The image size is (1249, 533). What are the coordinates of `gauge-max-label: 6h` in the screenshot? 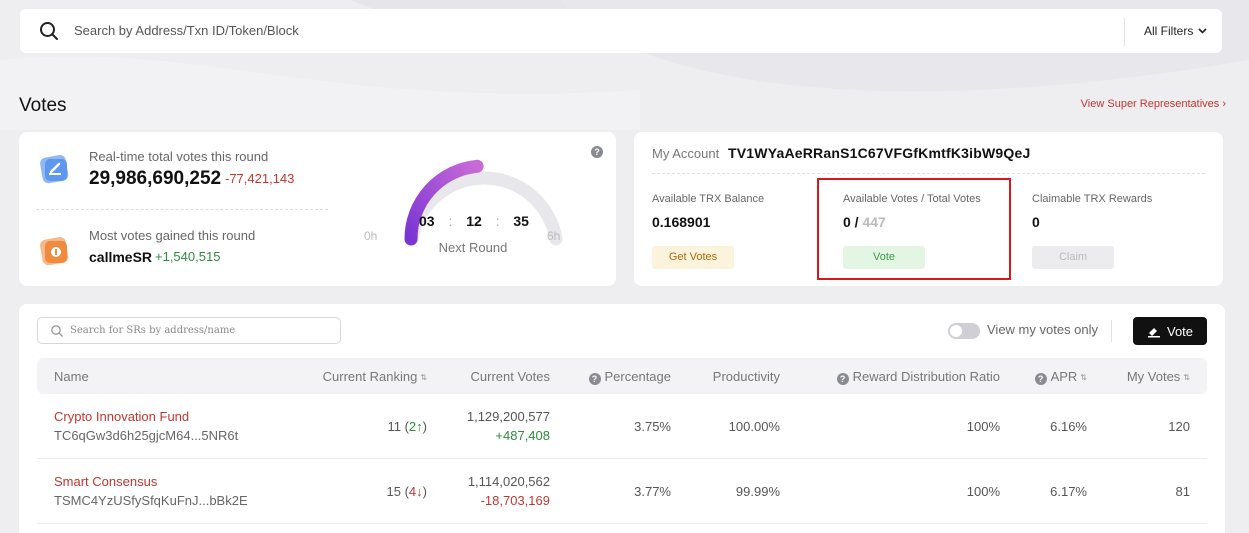 It's located at (554, 236).